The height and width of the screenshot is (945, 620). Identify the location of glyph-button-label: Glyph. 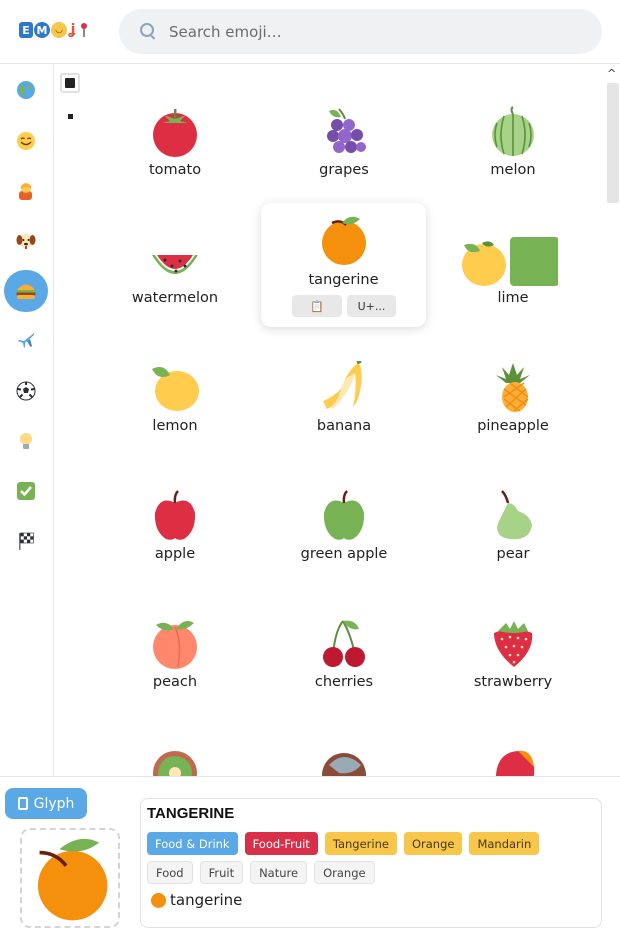
(54, 803).